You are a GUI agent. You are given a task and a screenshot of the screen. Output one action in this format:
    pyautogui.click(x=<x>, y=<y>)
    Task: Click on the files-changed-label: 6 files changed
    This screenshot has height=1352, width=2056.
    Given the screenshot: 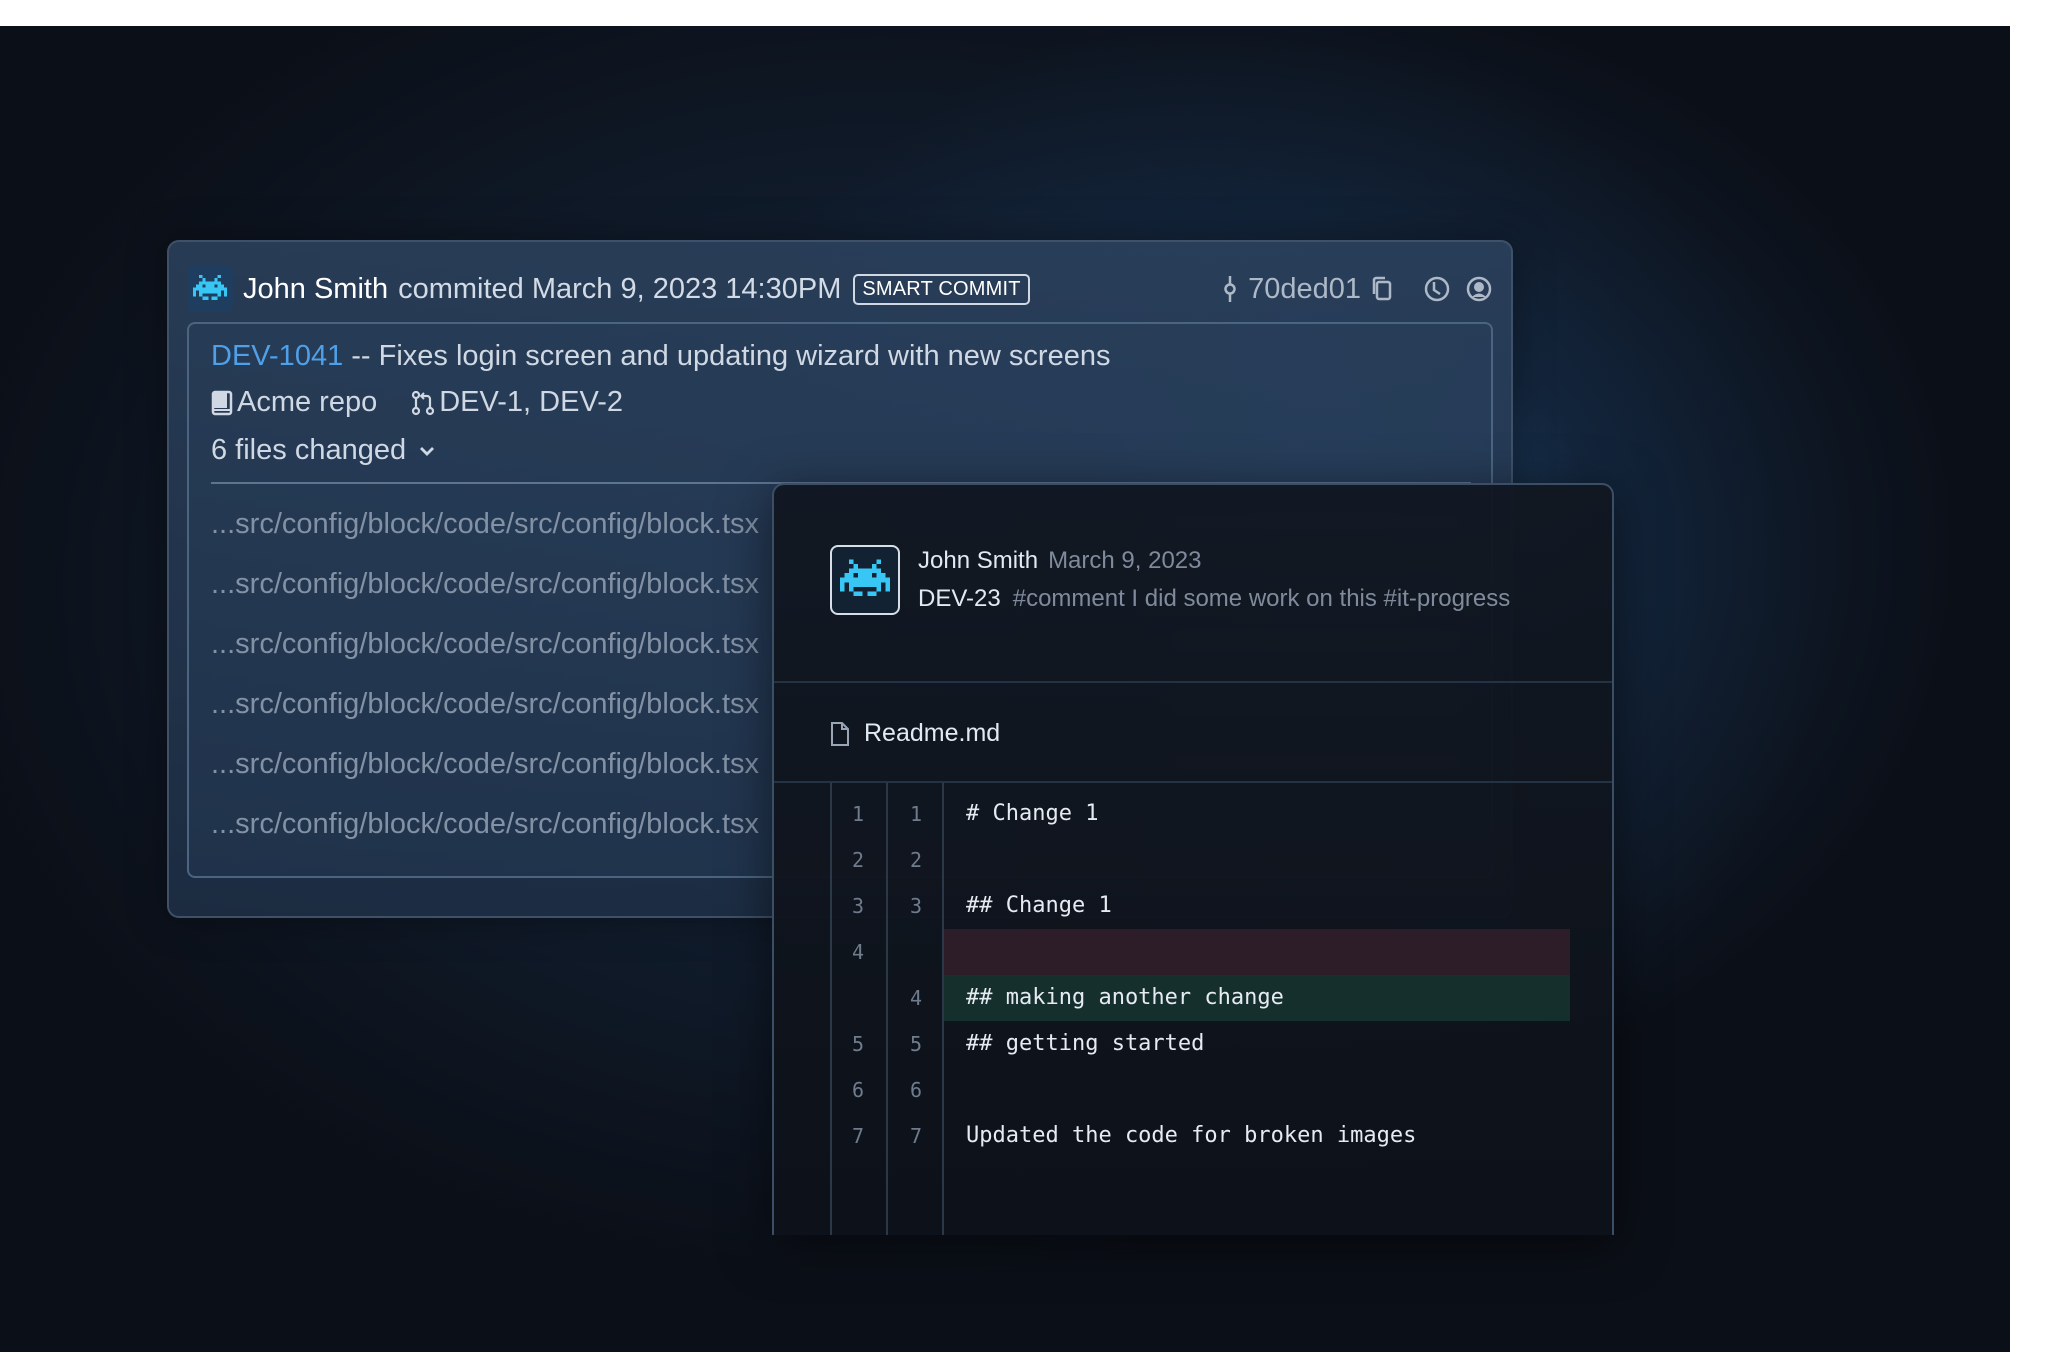 What is the action you would take?
    pyautogui.click(x=309, y=450)
    